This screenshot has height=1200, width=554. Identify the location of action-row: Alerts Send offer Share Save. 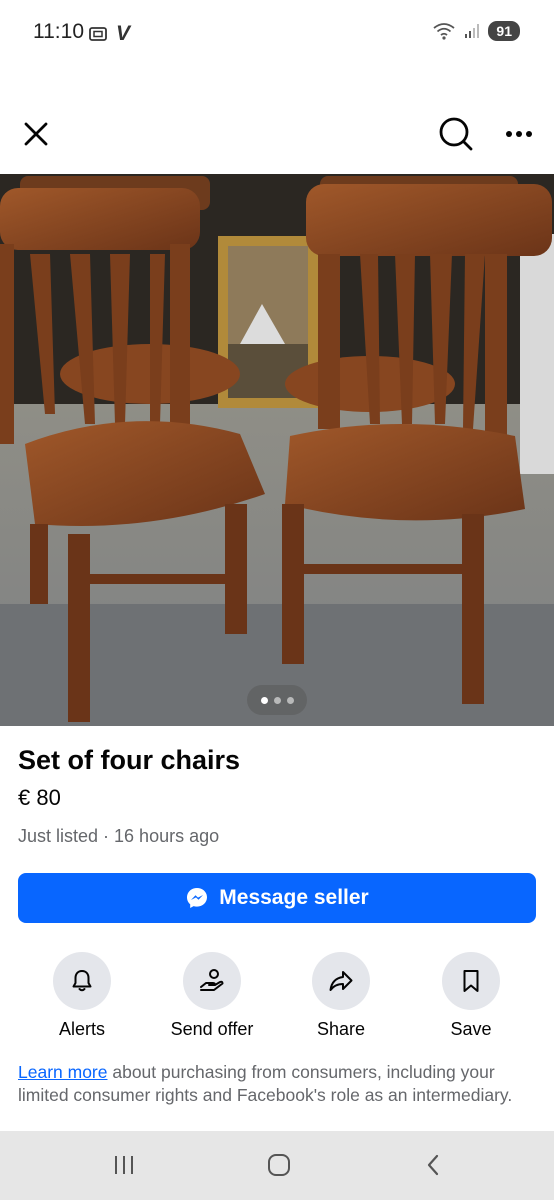
(277, 997).